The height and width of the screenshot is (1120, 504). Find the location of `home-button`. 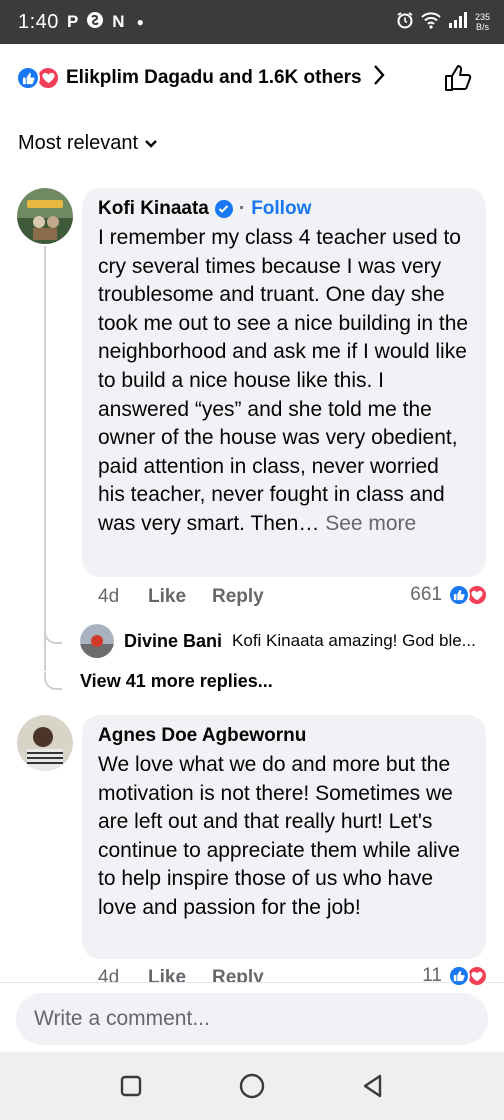

home-button is located at coordinates (252, 1086).